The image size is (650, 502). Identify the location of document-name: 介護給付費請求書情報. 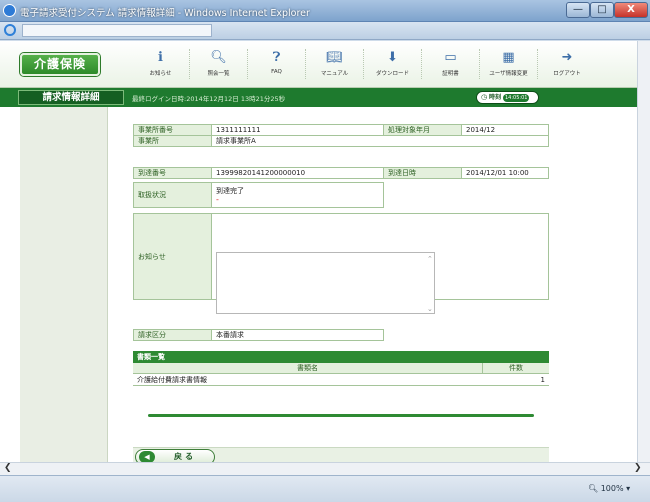
(172, 380).